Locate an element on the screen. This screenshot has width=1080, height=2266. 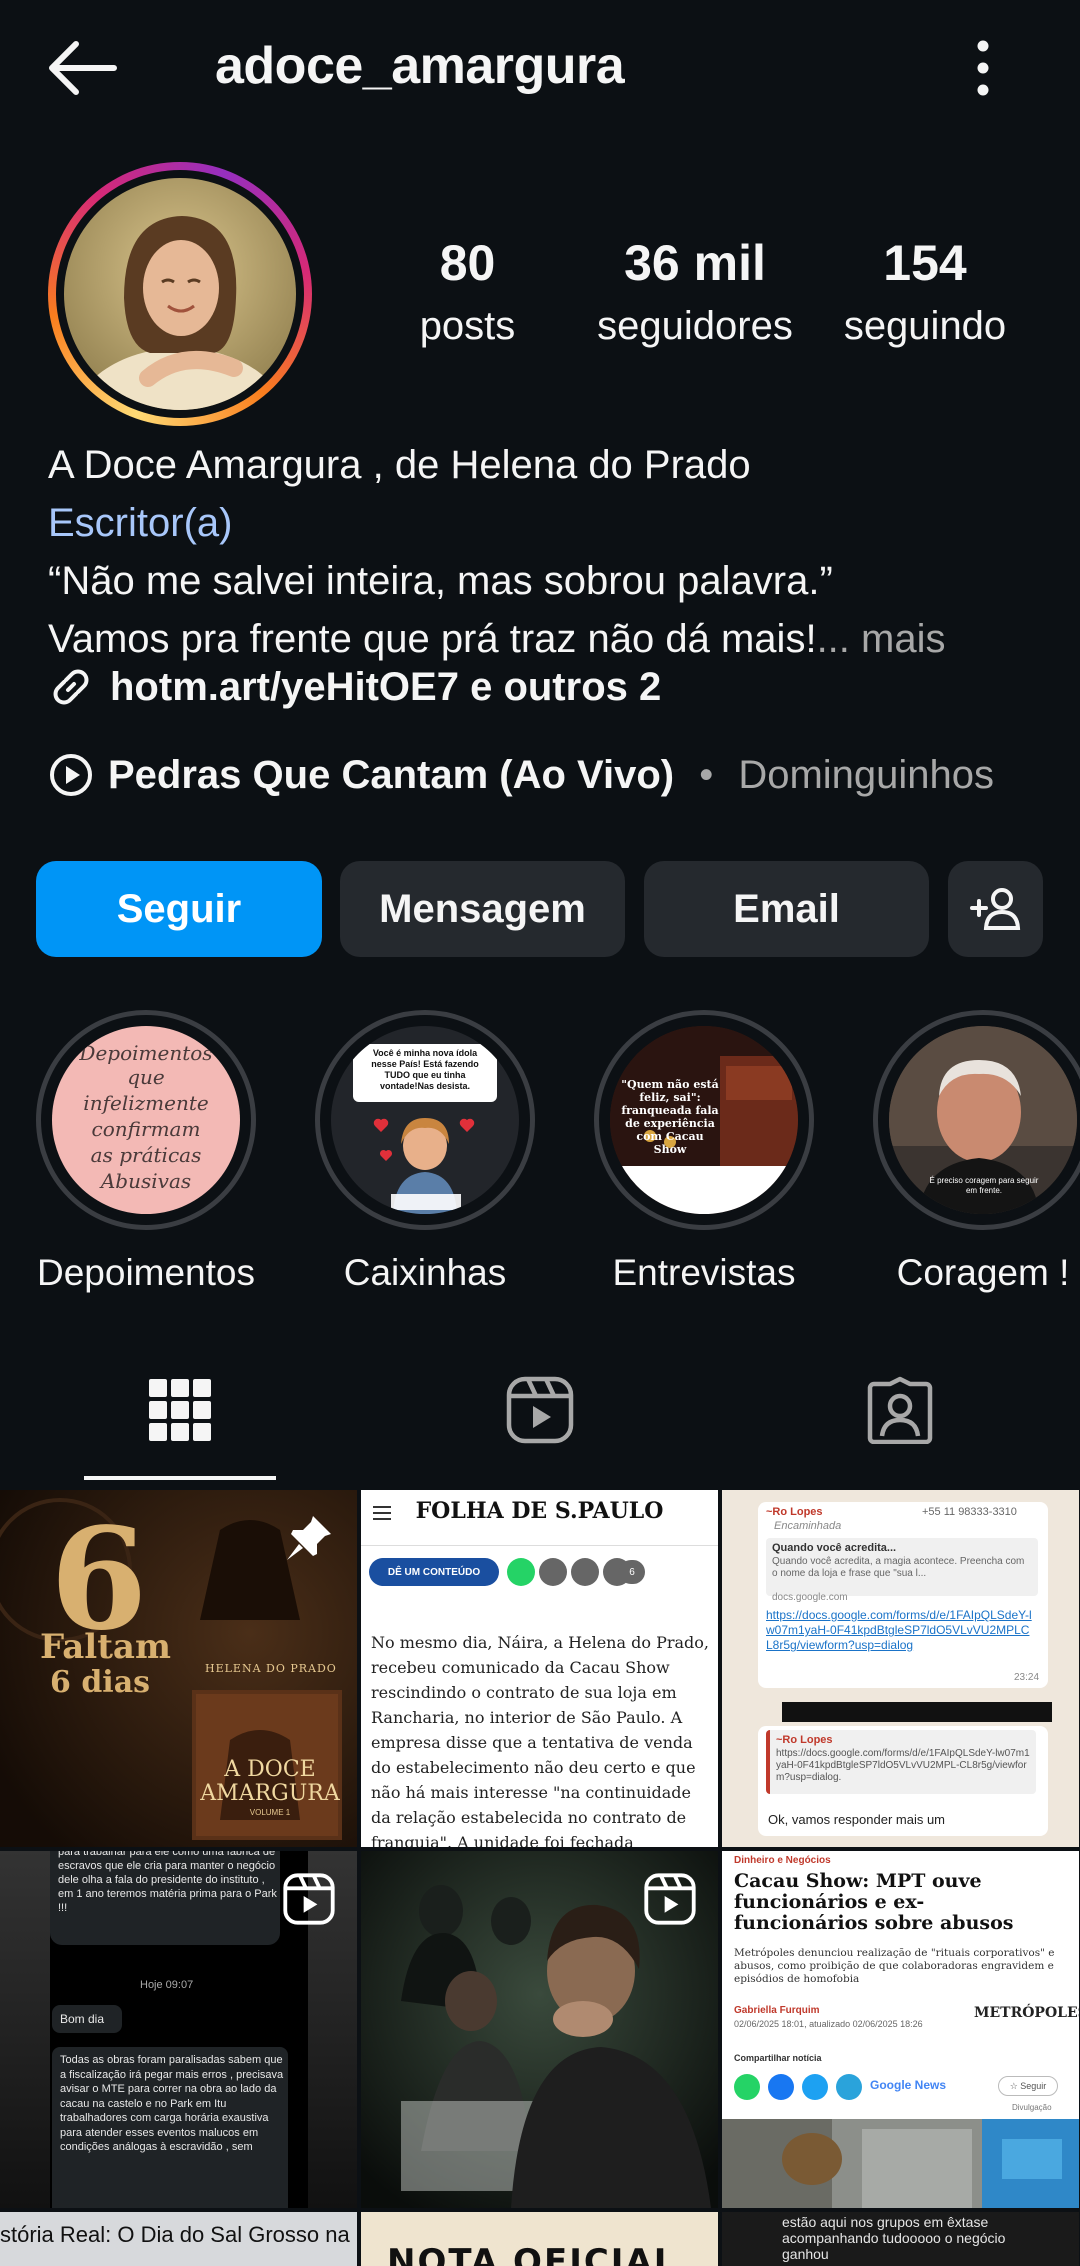
highlight-label: Depoimentos is located at coordinates (145, 1272).